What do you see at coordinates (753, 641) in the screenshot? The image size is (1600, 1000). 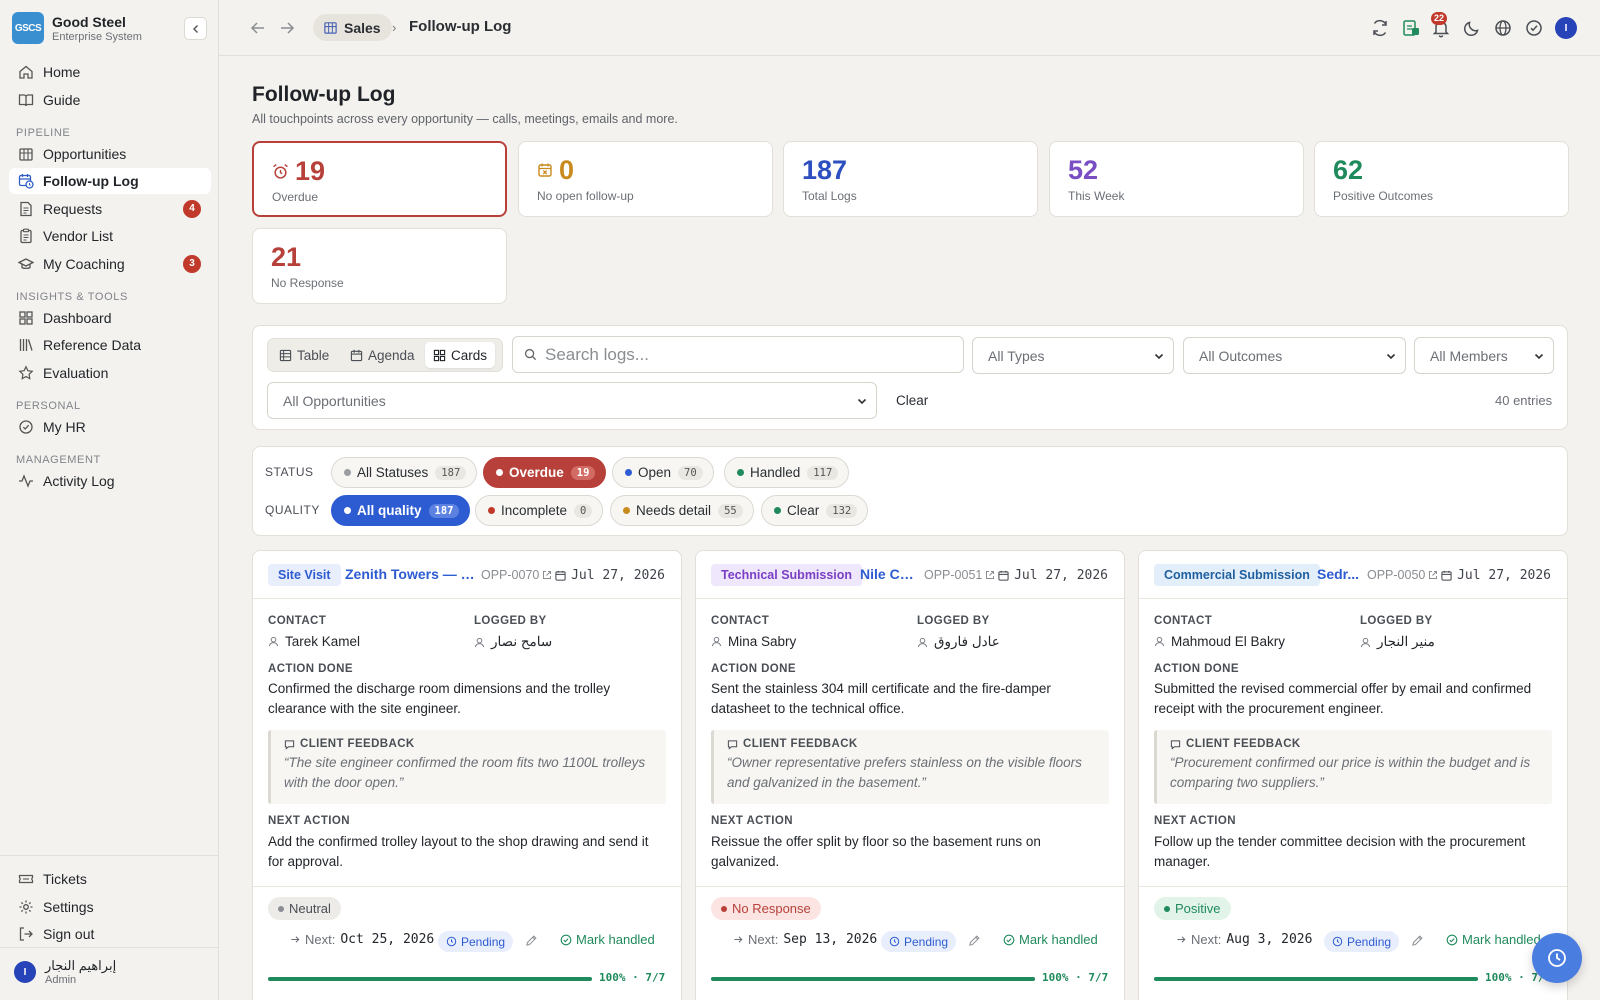 I see `contact-name: Mina Sabry` at bounding box center [753, 641].